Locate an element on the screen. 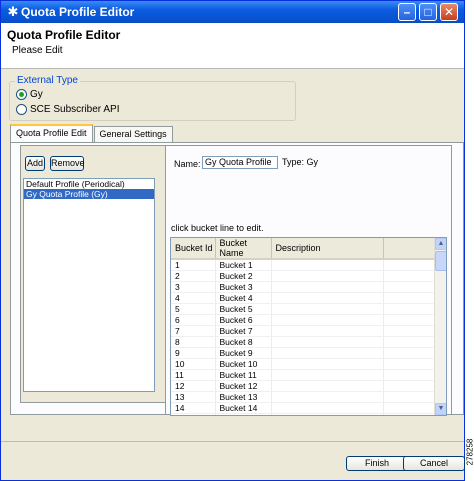 The image size is (474, 481). tab-quota-profile-edit: Quota Profile Edit is located at coordinates (51, 133).